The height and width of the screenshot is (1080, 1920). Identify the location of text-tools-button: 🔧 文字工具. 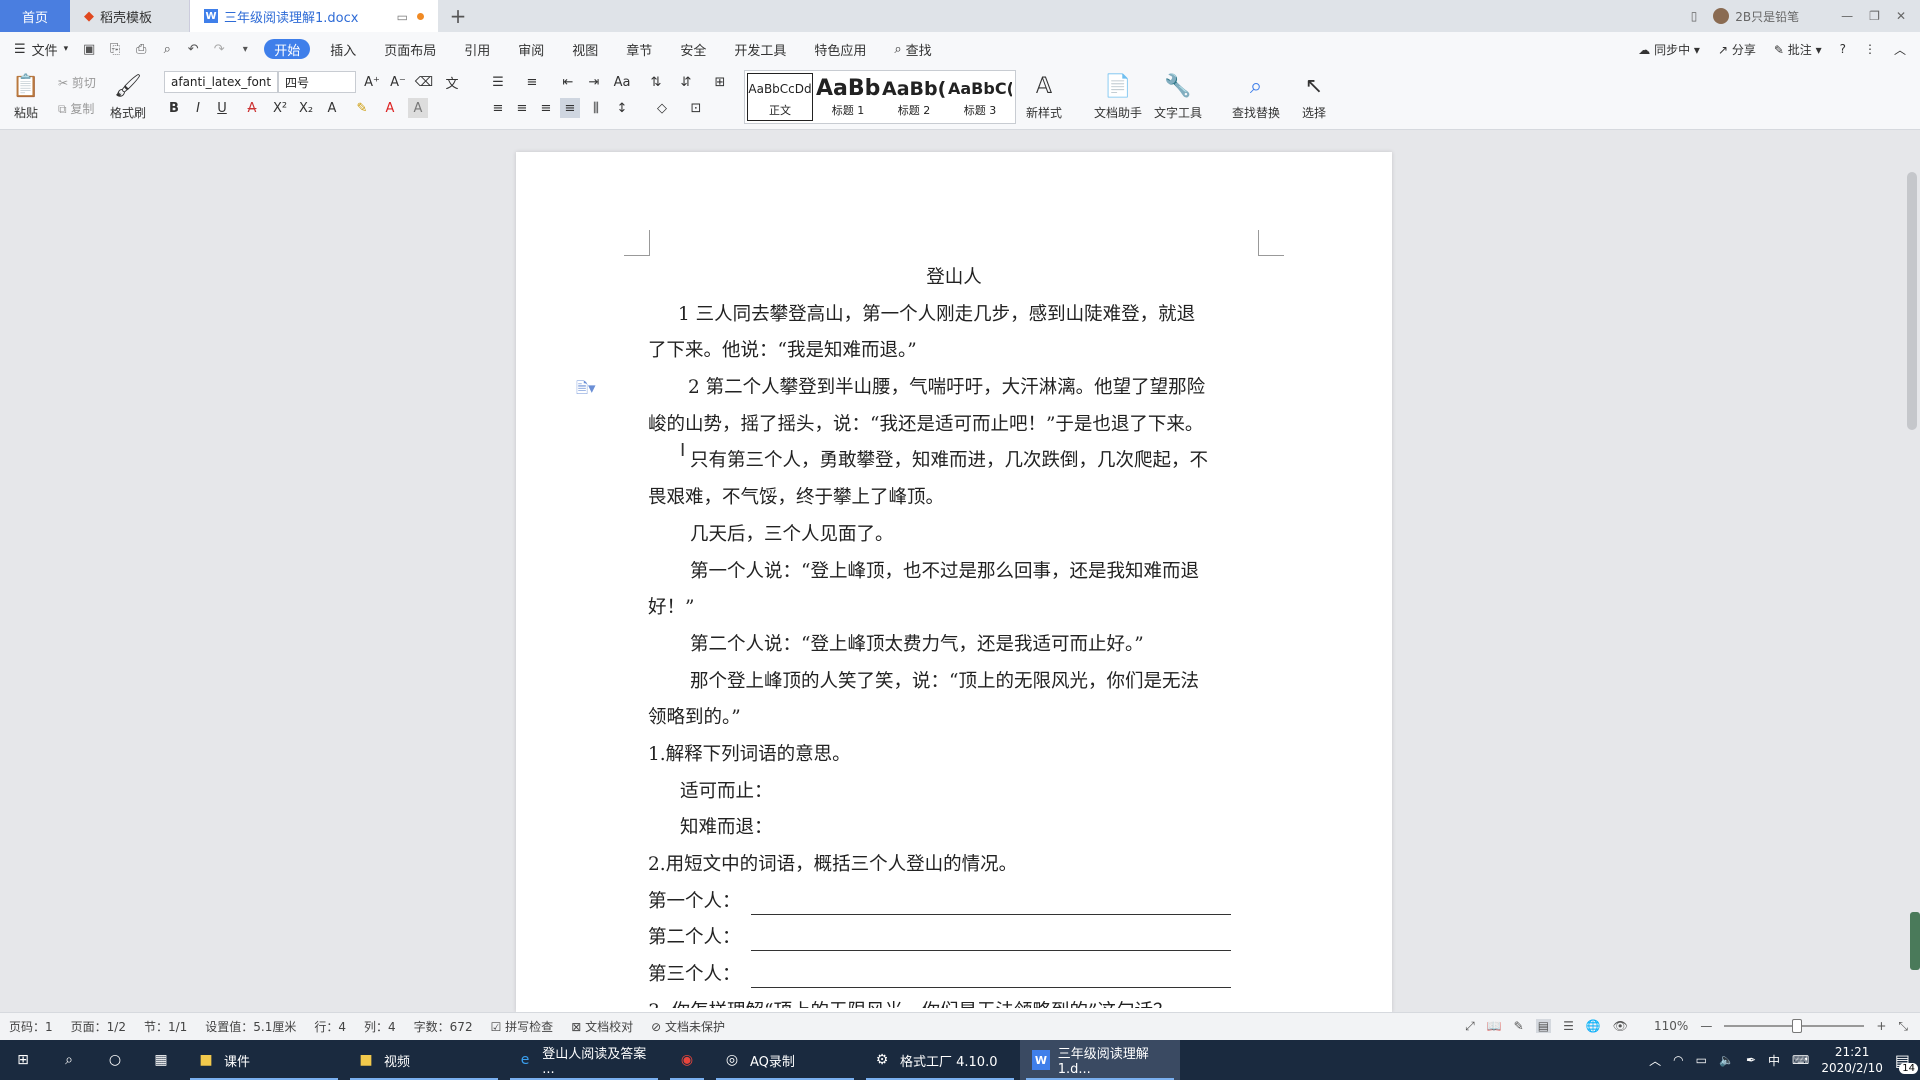
(1178, 96).